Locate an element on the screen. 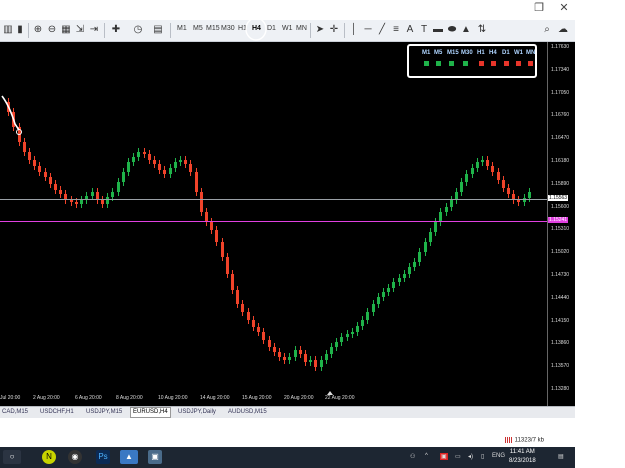 Image resolution: width=625 pixels, height=468 pixels. price-tick: 1.16470 is located at coordinates (560, 138).